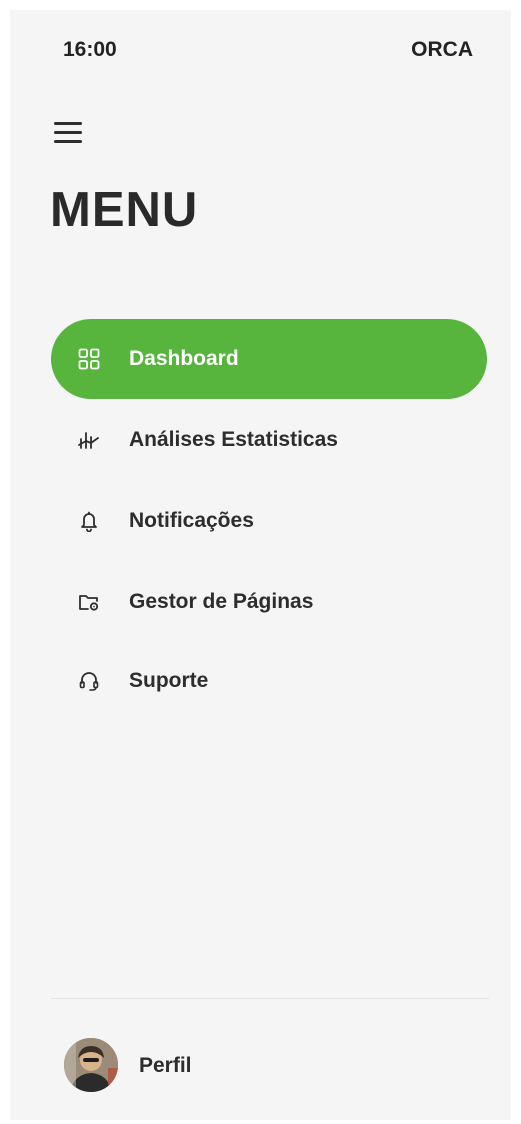  What do you see at coordinates (221, 601) in the screenshot?
I see `nav-item-label: Gestor de Páginas` at bounding box center [221, 601].